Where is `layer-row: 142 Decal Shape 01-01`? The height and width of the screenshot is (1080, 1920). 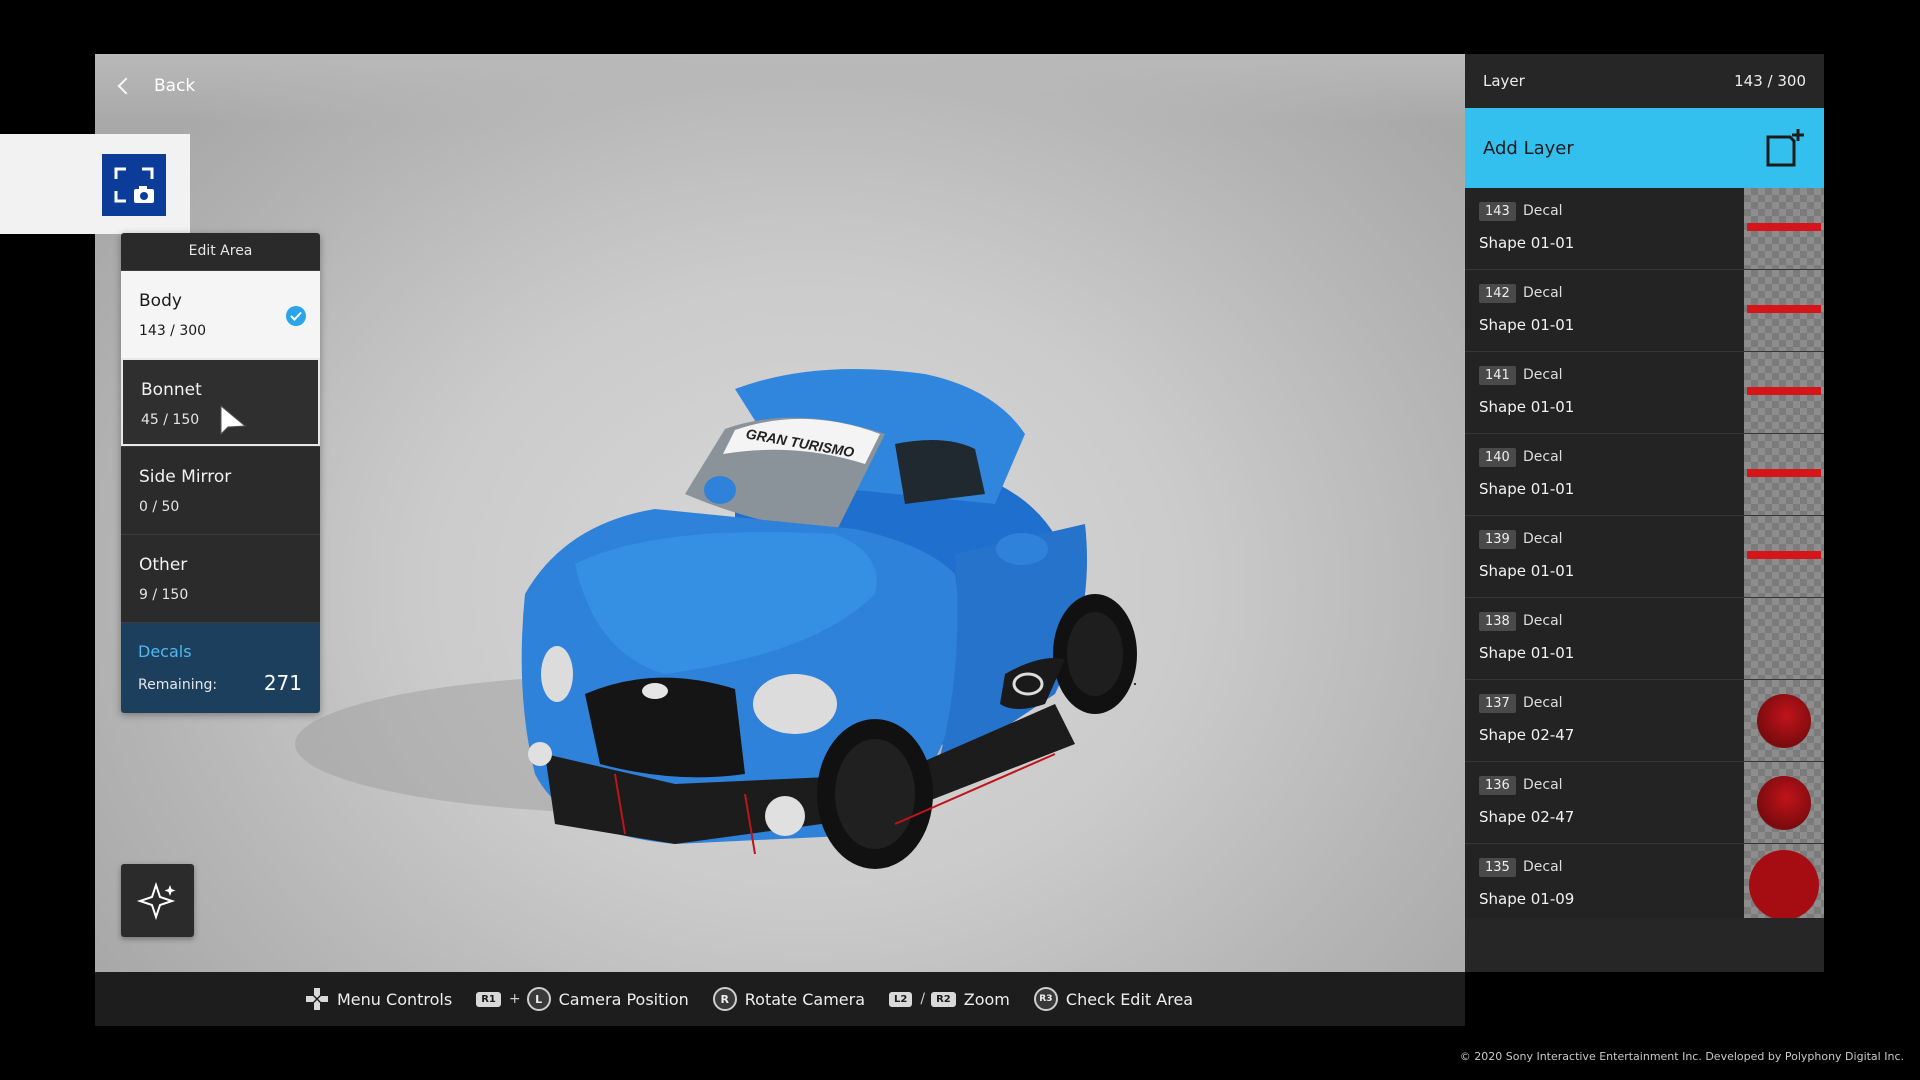 layer-row: 142 Decal Shape 01-01 is located at coordinates (1644, 311).